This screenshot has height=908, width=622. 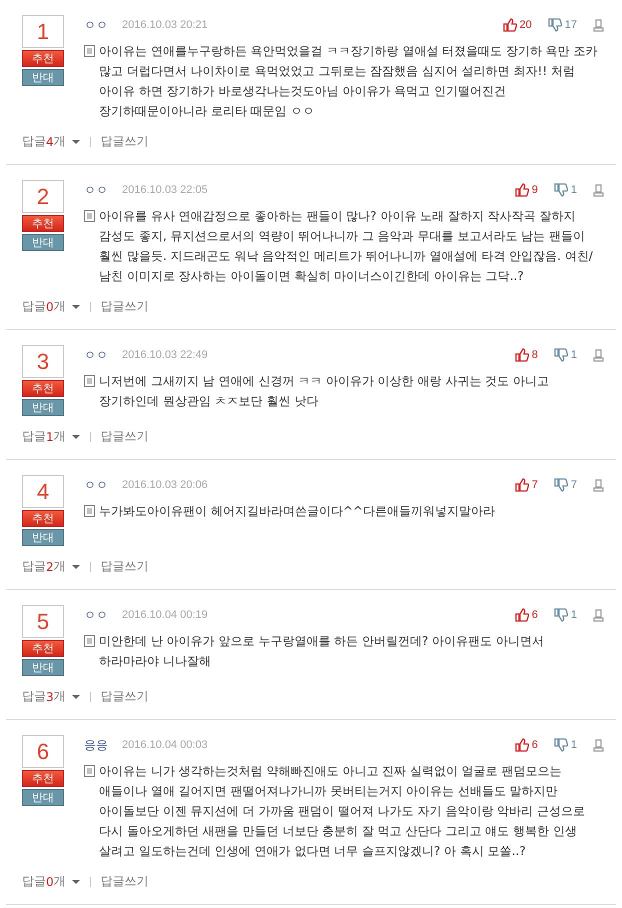 What do you see at coordinates (165, 745) in the screenshot?
I see `comment-date: 2016.10.04 00:03` at bounding box center [165, 745].